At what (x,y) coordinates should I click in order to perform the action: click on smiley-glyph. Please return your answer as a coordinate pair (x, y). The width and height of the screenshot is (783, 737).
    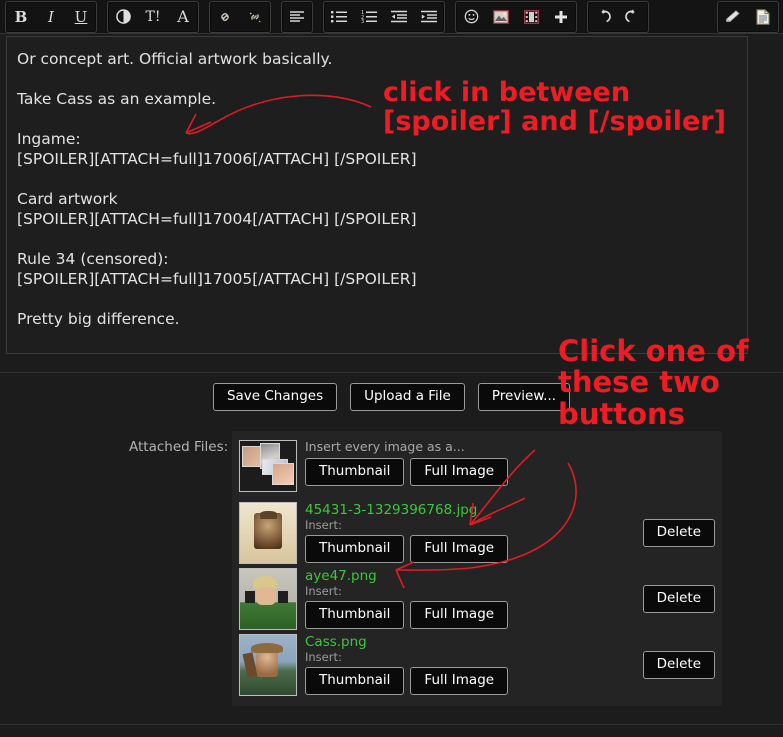
    Looking at the image, I should click on (471, 16).